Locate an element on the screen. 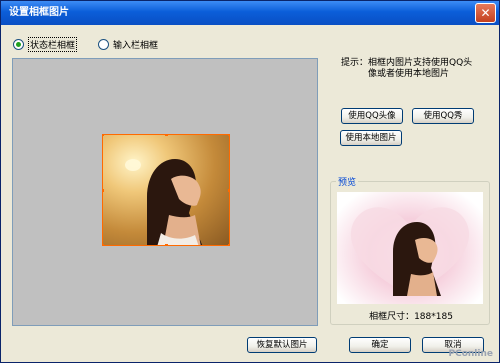  radio-label-status-bar-frame: 状态栏相框 is located at coordinates (53, 44).